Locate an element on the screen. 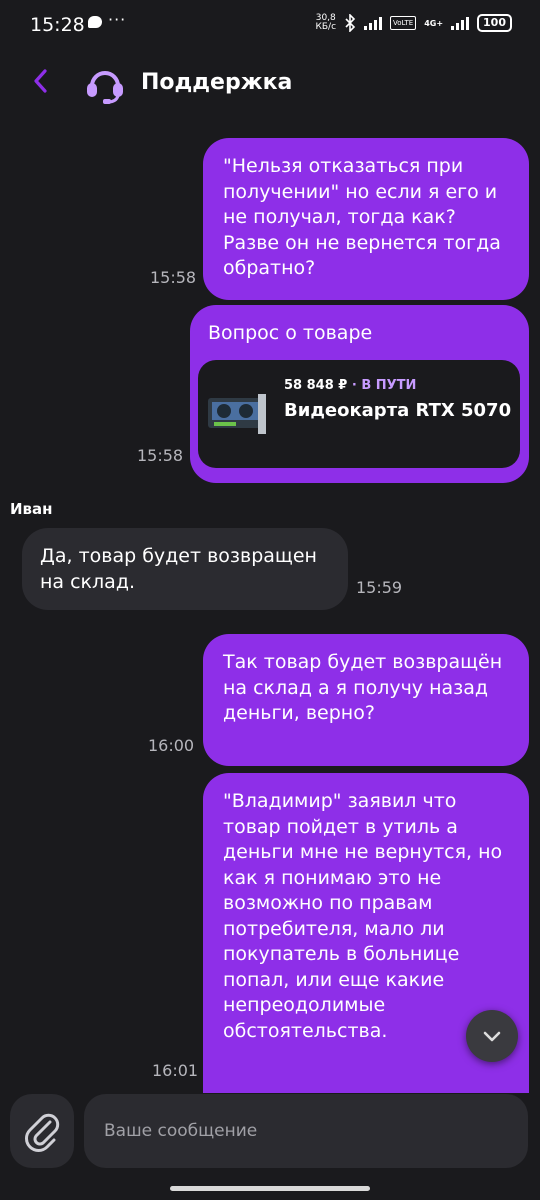 This screenshot has height=1200, width=540. message-line: обстоятельства. is located at coordinates (305, 1030).